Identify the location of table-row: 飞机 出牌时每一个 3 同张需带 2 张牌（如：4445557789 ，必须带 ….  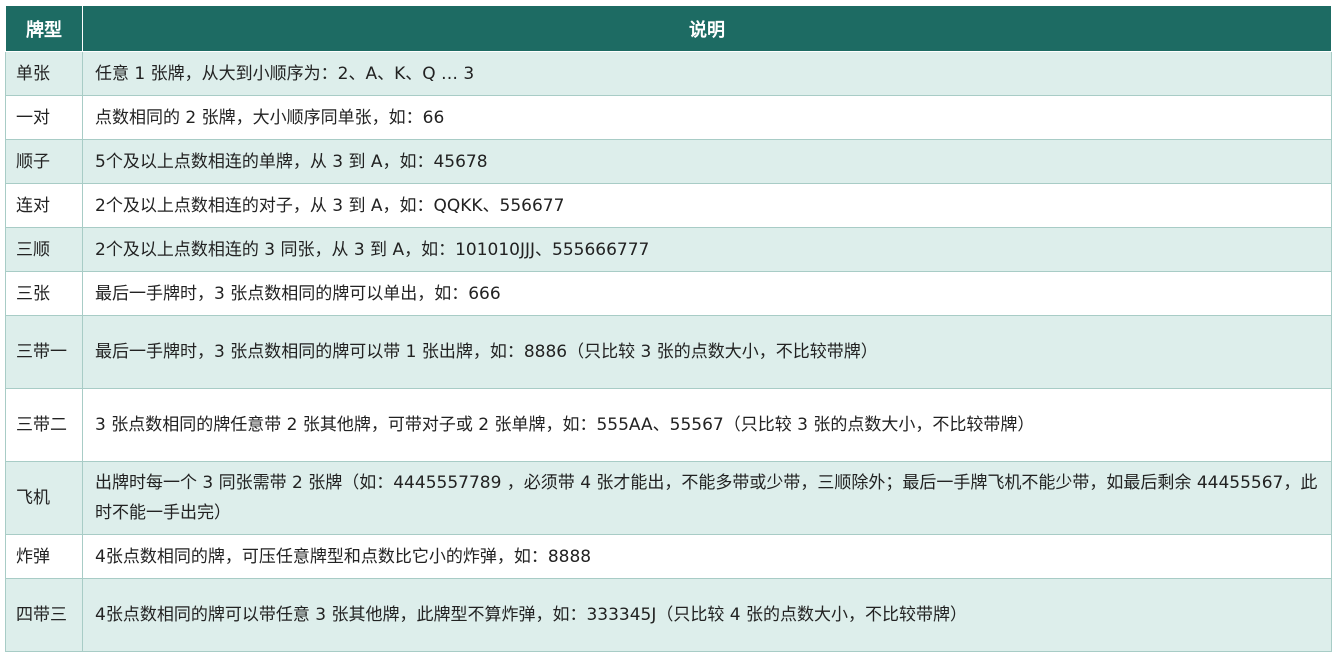
(668, 498).